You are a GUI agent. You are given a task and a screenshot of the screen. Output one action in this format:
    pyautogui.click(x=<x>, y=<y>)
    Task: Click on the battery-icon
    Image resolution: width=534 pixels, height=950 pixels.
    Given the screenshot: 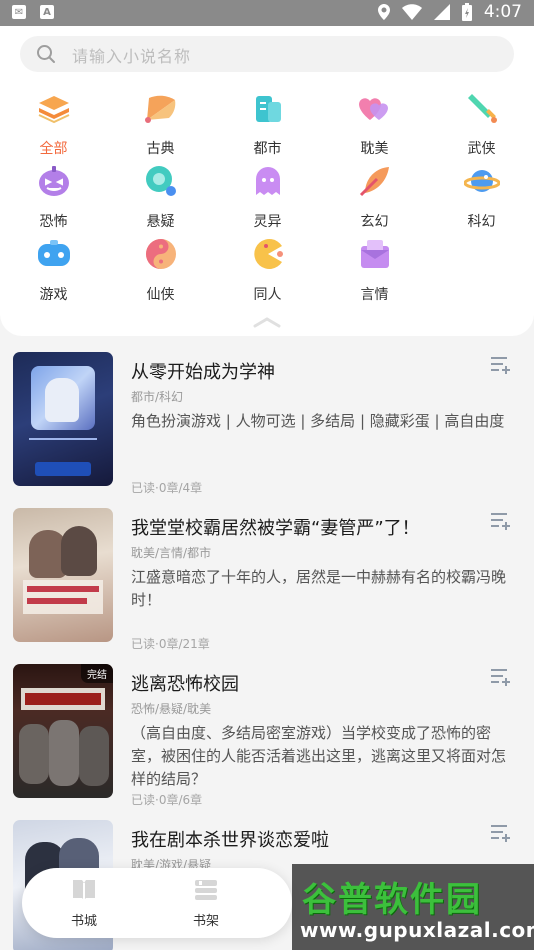 What is the action you would take?
    pyautogui.click(x=466, y=12)
    